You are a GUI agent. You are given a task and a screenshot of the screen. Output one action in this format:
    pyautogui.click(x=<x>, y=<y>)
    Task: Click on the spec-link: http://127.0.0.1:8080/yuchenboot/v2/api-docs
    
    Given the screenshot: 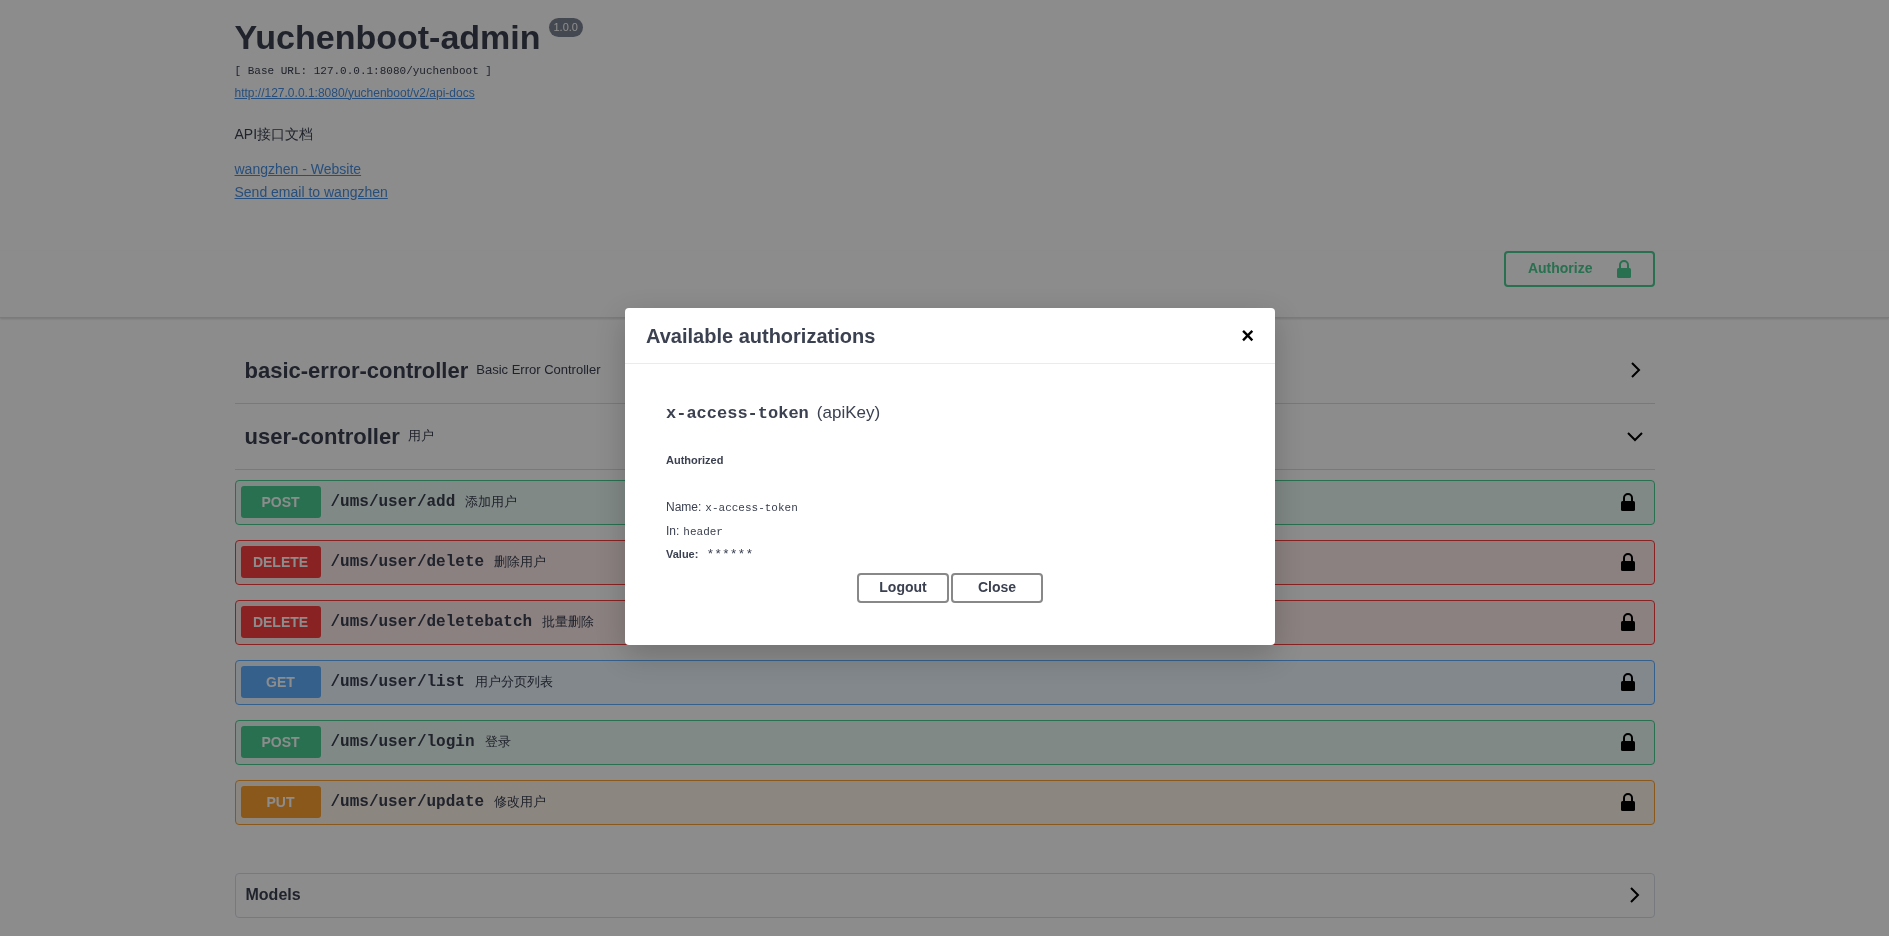 What is the action you would take?
    pyautogui.click(x=354, y=92)
    